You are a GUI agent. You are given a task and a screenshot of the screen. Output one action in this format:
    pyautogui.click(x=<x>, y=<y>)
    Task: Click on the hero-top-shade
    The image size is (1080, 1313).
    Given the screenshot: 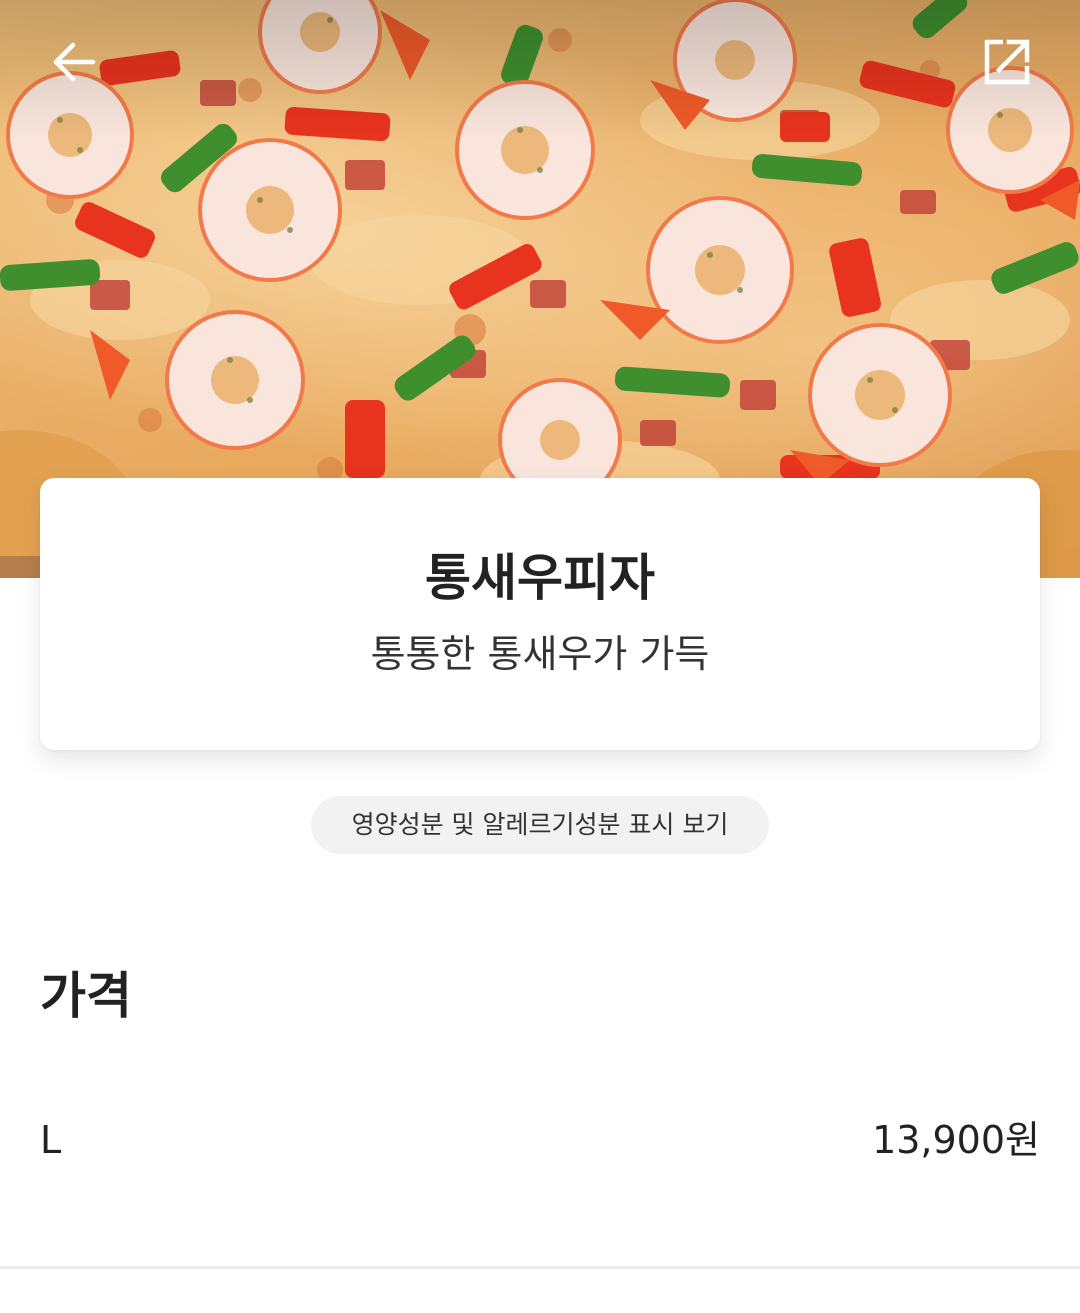 What is the action you would take?
    pyautogui.click(x=540, y=70)
    